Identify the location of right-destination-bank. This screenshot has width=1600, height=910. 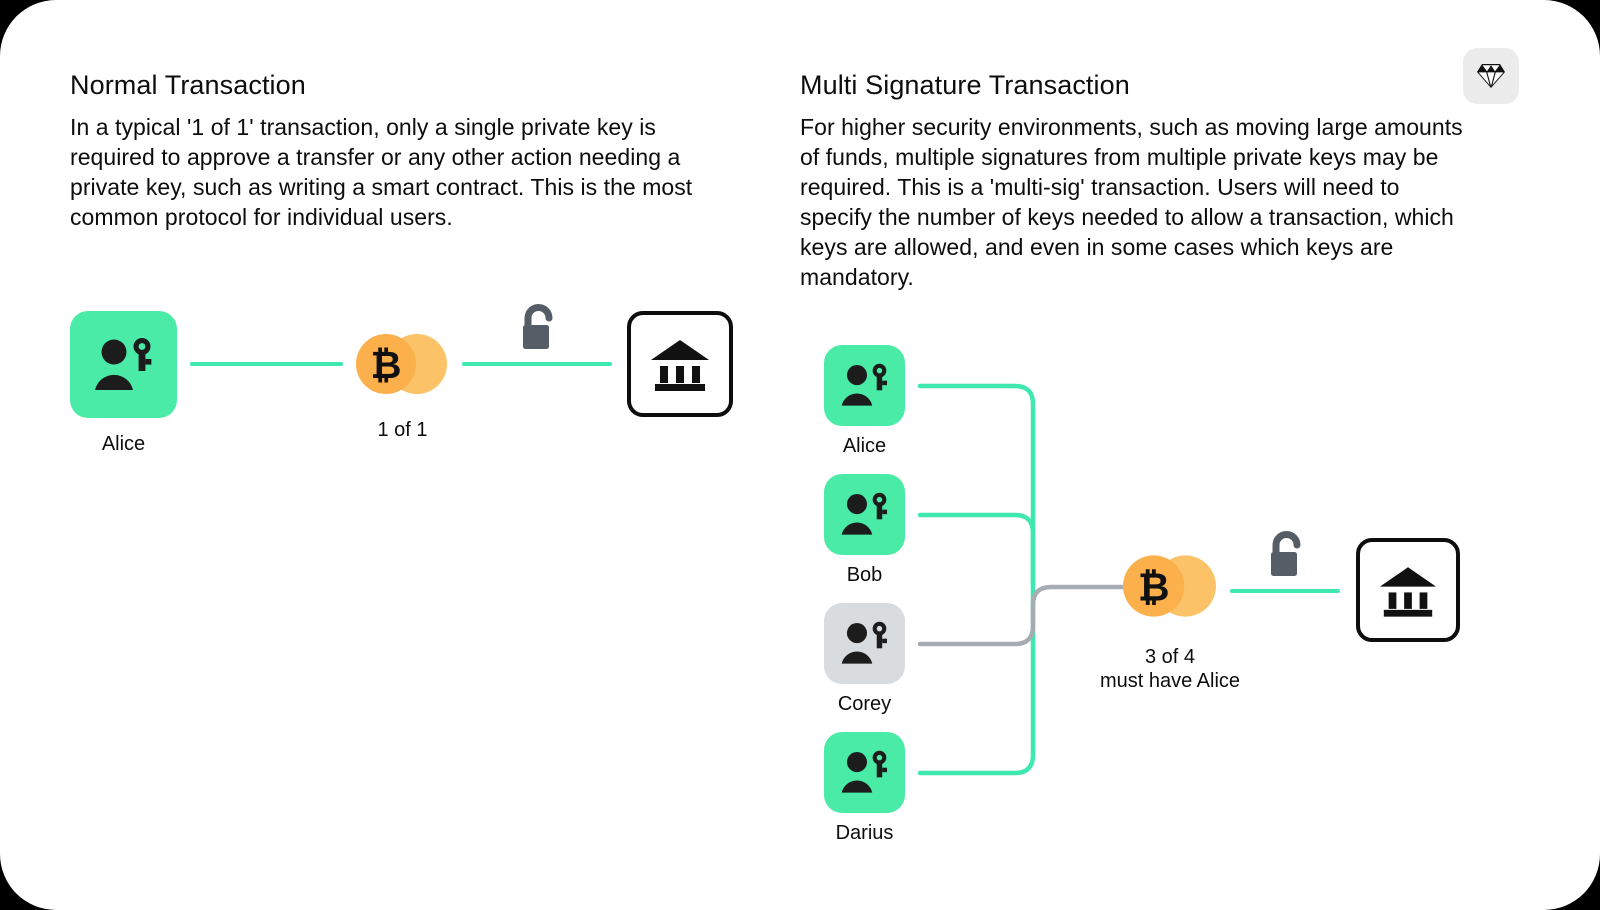
(1408, 590).